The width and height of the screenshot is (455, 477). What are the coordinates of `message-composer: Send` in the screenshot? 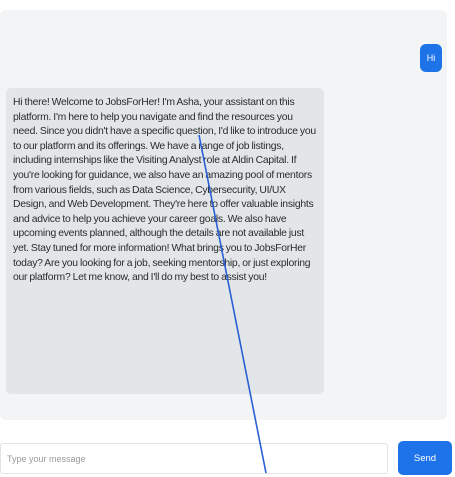 It's located at (227, 459).